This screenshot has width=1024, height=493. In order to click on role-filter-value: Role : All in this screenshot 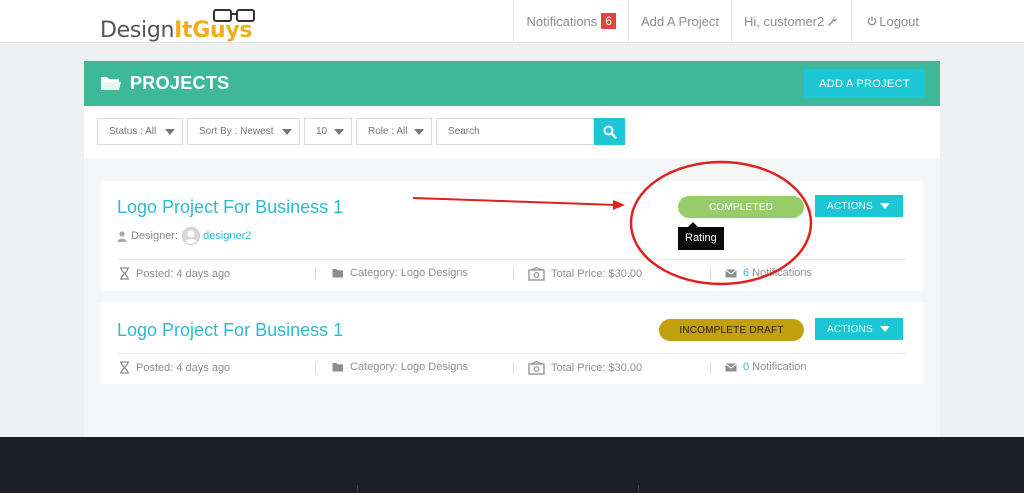, I will do `click(388, 131)`.